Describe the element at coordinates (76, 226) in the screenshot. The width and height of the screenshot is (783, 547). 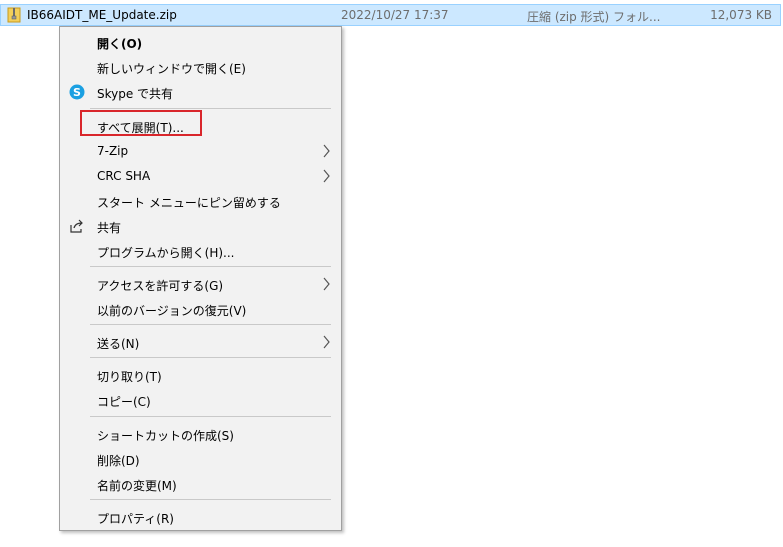
I see `share-icon` at that location.